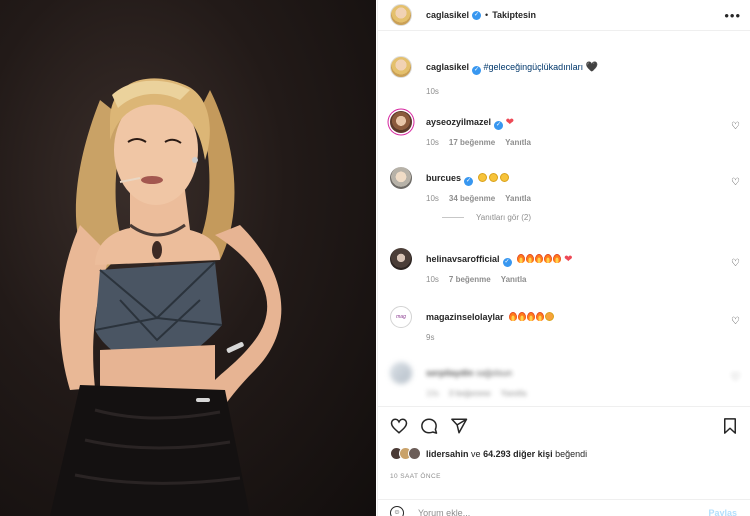 The height and width of the screenshot is (516, 750). Describe the element at coordinates (453, 217) in the screenshot. I see `divider` at that location.